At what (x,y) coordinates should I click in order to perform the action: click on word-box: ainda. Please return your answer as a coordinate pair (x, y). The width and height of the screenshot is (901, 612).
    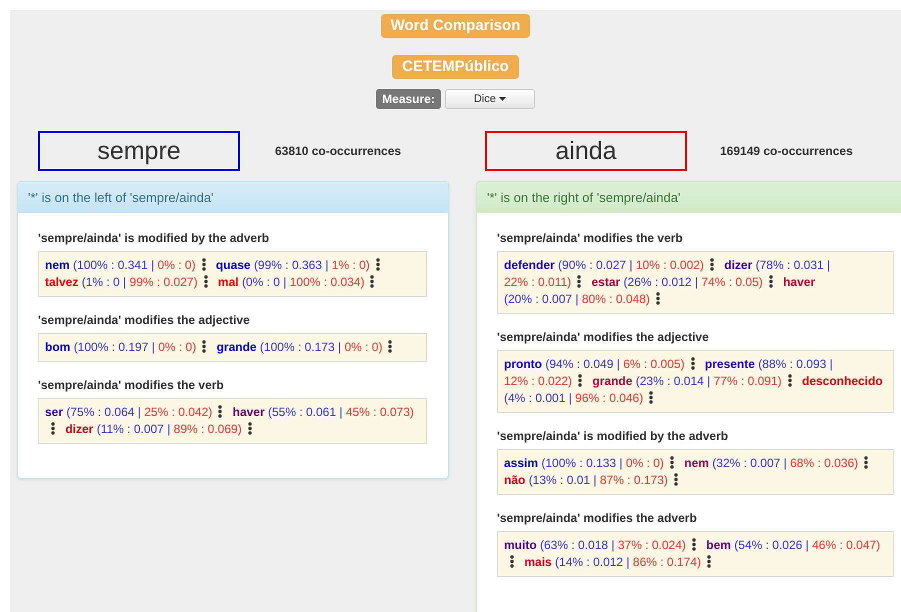
    Looking at the image, I should click on (586, 151).